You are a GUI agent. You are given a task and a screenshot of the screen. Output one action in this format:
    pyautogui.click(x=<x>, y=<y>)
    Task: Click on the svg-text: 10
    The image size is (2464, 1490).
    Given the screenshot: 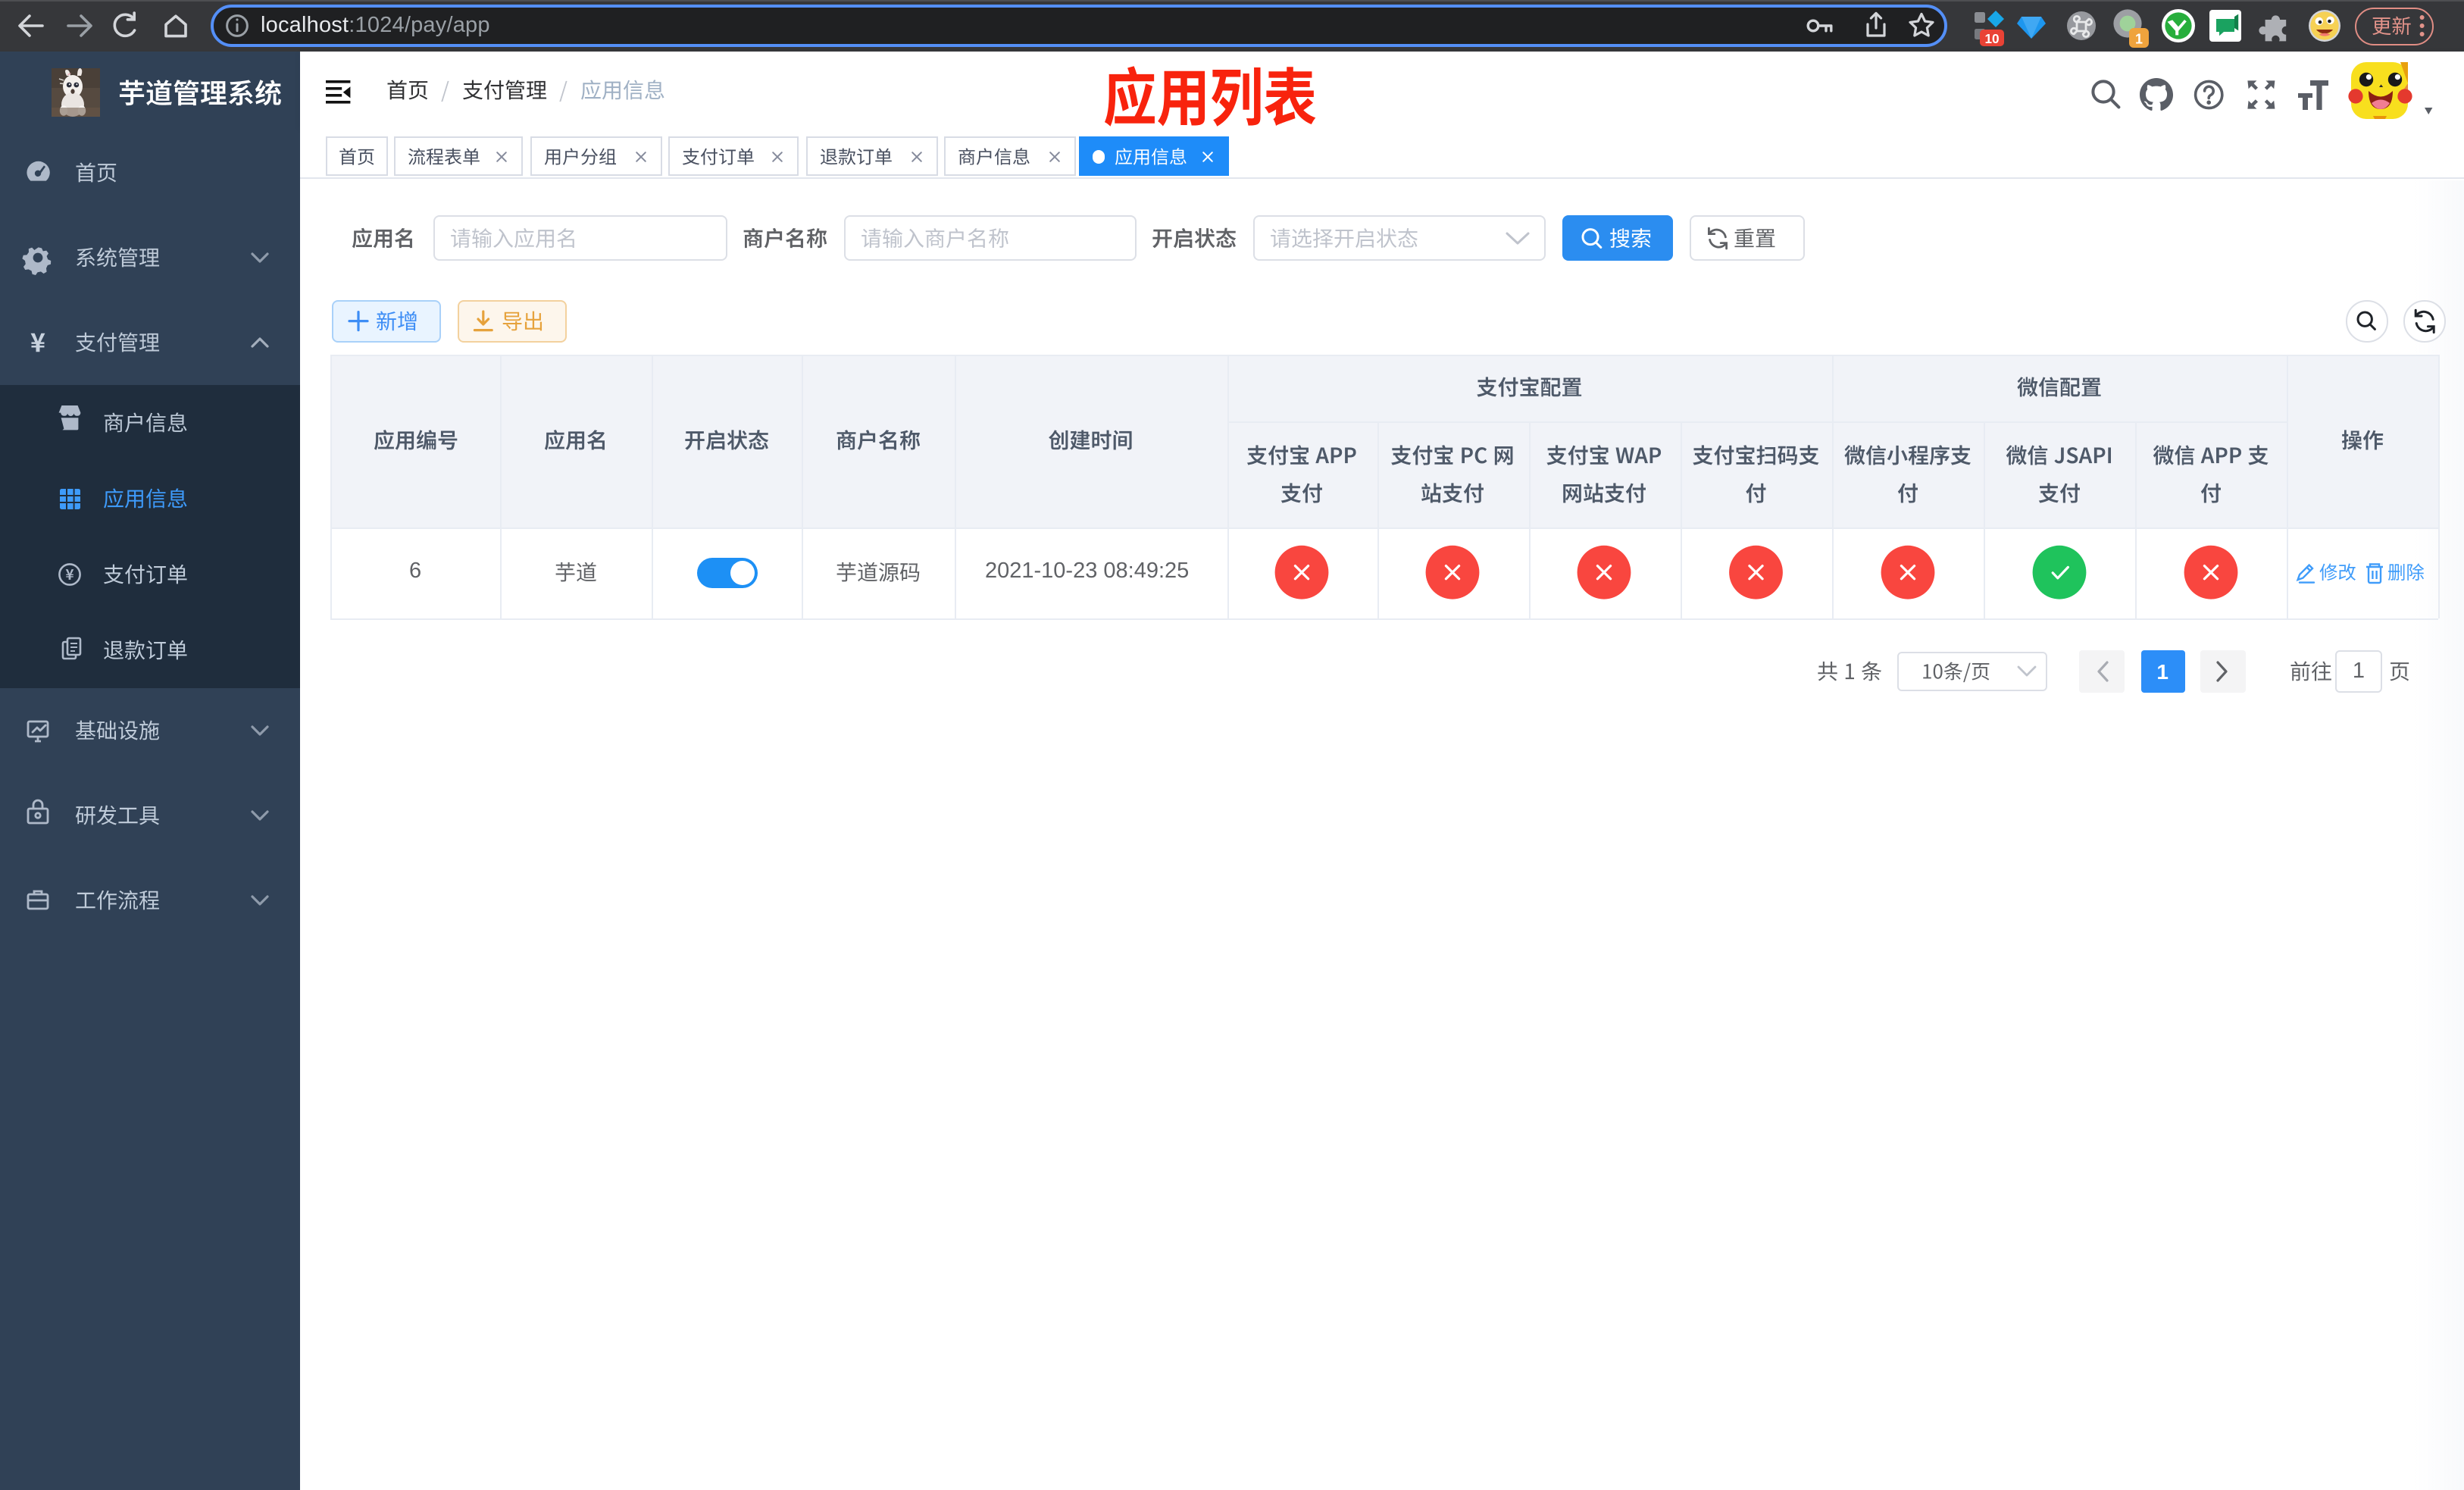 What is the action you would take?
    pyautogui.click(x=1991, y=38)
    